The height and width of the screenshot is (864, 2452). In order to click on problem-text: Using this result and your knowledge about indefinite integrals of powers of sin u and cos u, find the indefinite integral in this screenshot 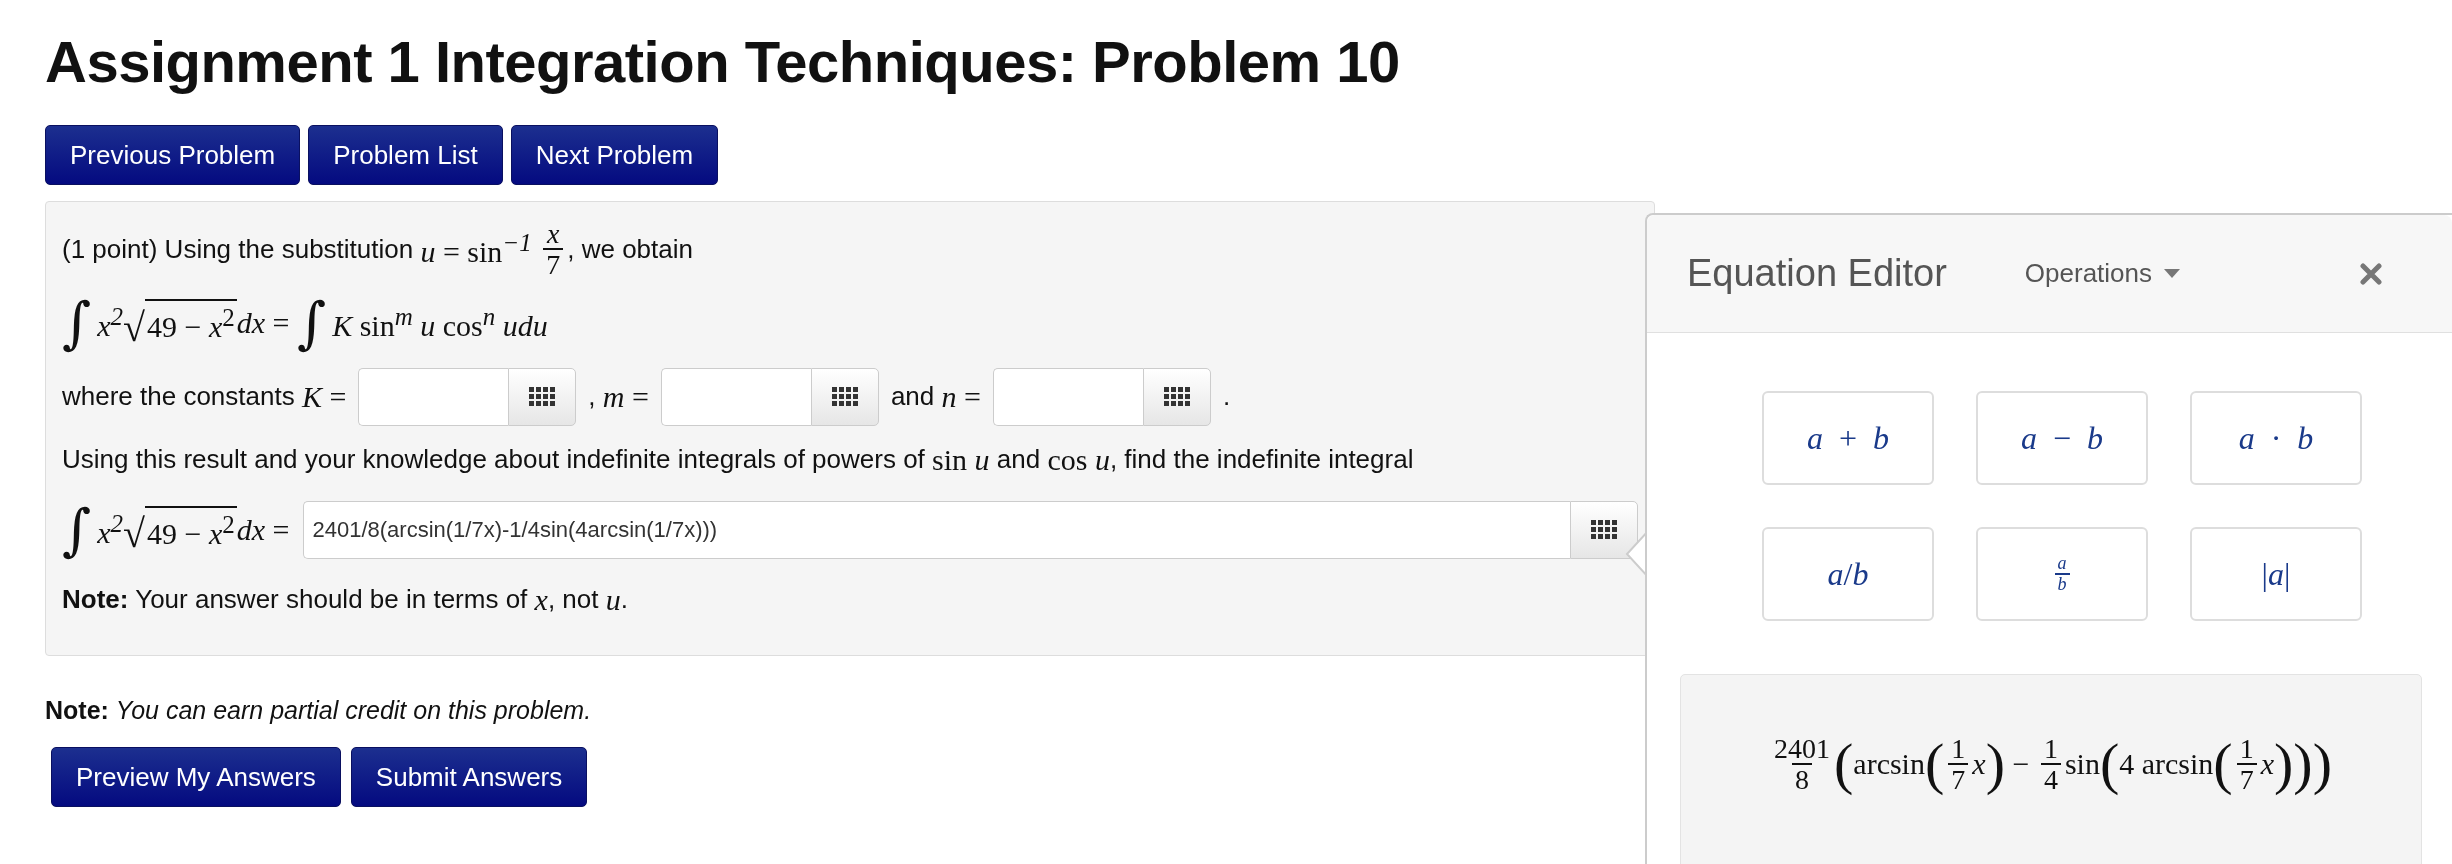, I will do `click(738, 459)`.